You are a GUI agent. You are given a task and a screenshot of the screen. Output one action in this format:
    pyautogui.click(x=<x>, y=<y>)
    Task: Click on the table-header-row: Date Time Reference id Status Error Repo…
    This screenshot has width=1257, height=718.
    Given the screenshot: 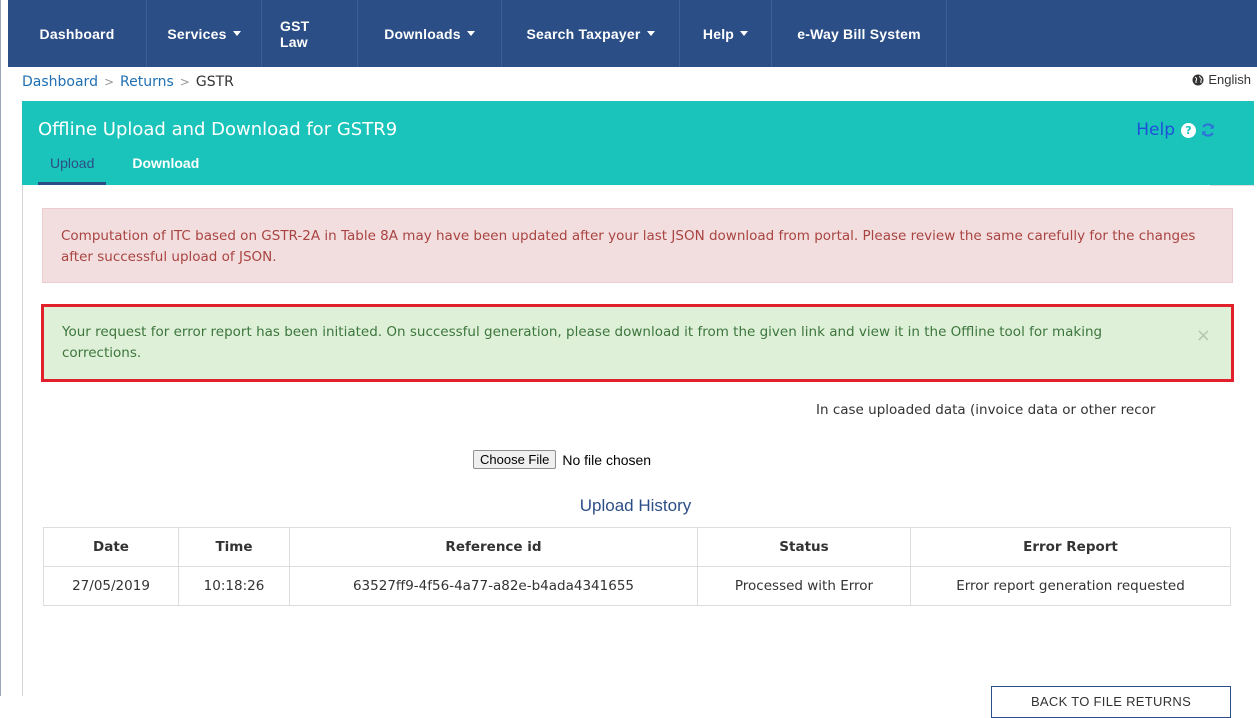 What is the action you would take?
    pyautogui.click(x=637, y=547)
    